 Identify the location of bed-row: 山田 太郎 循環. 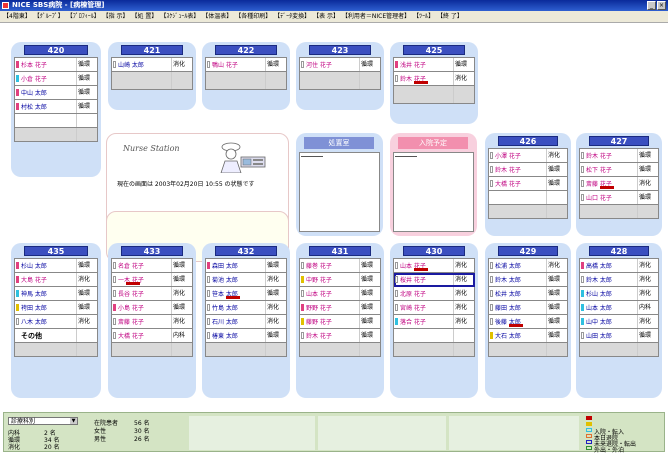
(619, 336).